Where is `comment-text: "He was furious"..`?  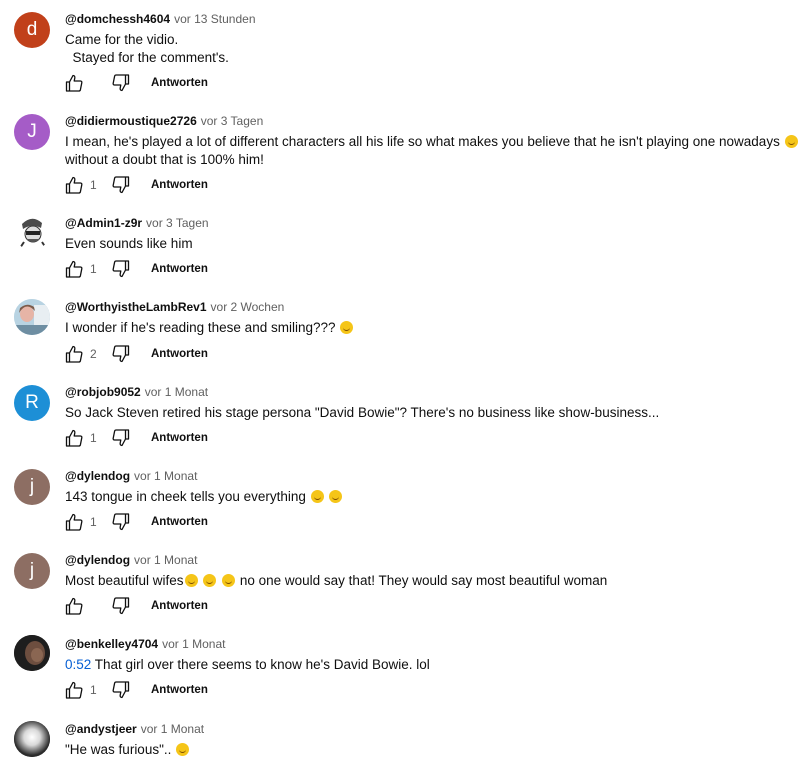 comment-text: "He was furious".. is located at coordinates (435, 750).